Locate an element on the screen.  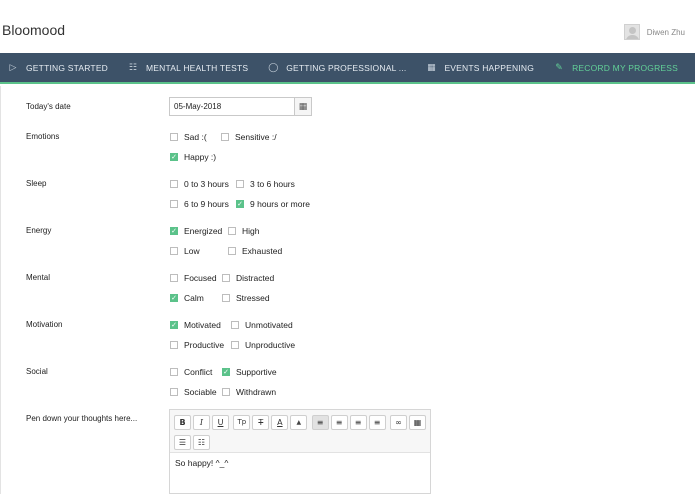
user-name: Diwen Zhu is located at coordinates (666, 32).